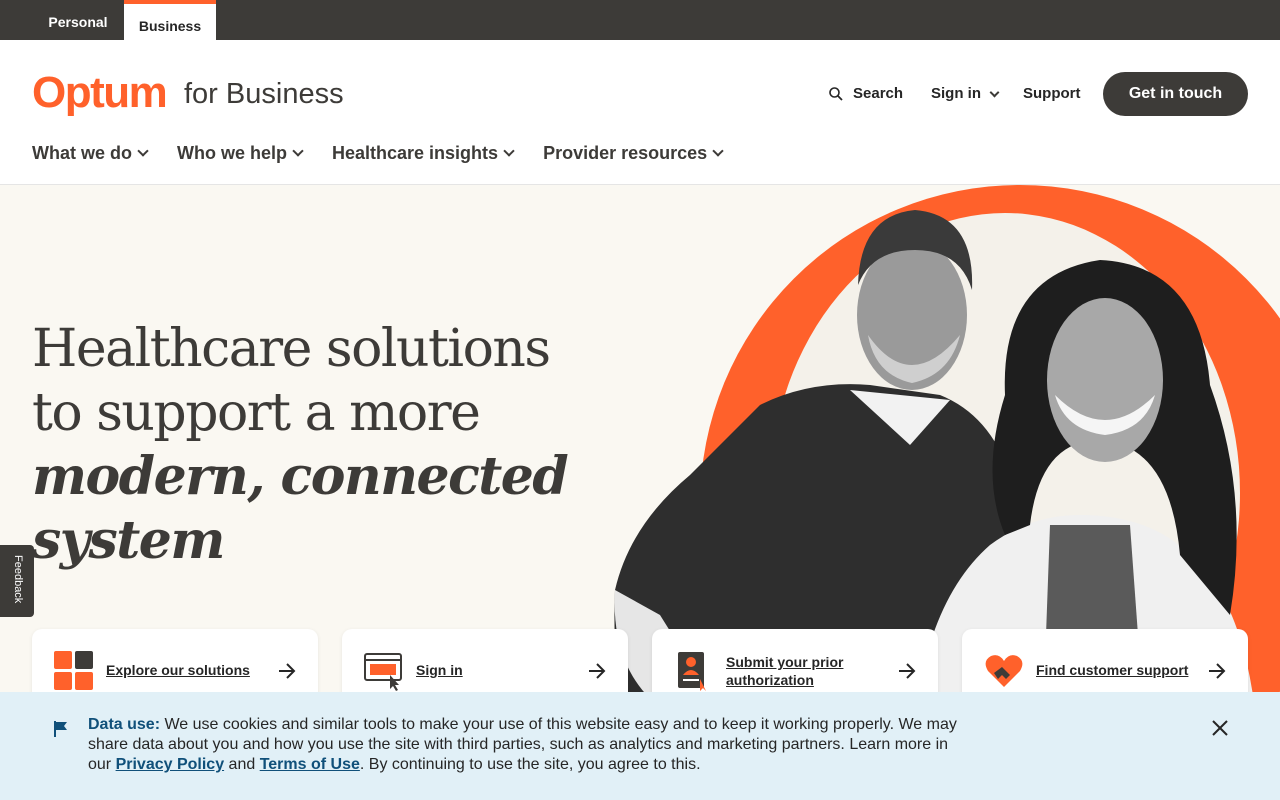  Describe the element at coordinates (1052, 94) in the screenshot. I see `support-link: Support` at that location.